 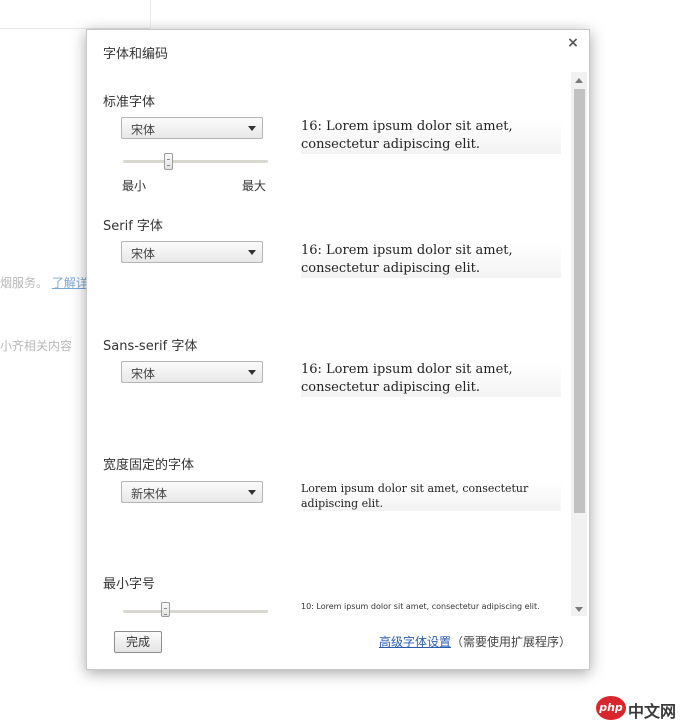 What do you see at coordinates (254, 186) in the screenshot?
I see `slider-max-label: 最大` at bounding box center [254, 186].